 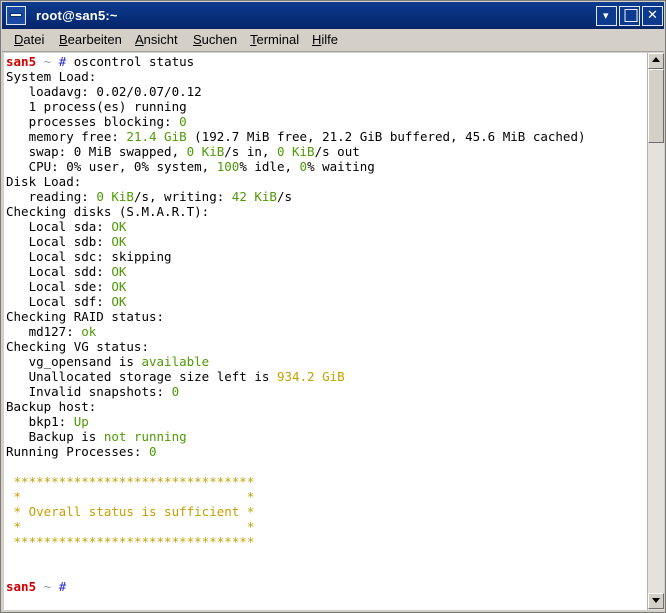 What do you see at coordinates (62, 196) in the screenshot?
I see `reading-label: reading:` at bounding box center [62, 196].